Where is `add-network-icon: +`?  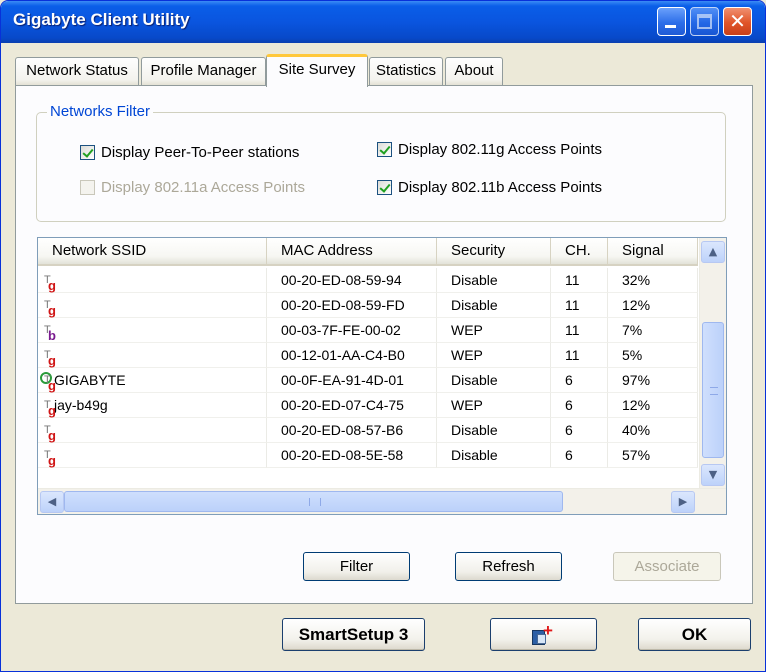
add-network-icon: + is located at coordinates (543, 633).